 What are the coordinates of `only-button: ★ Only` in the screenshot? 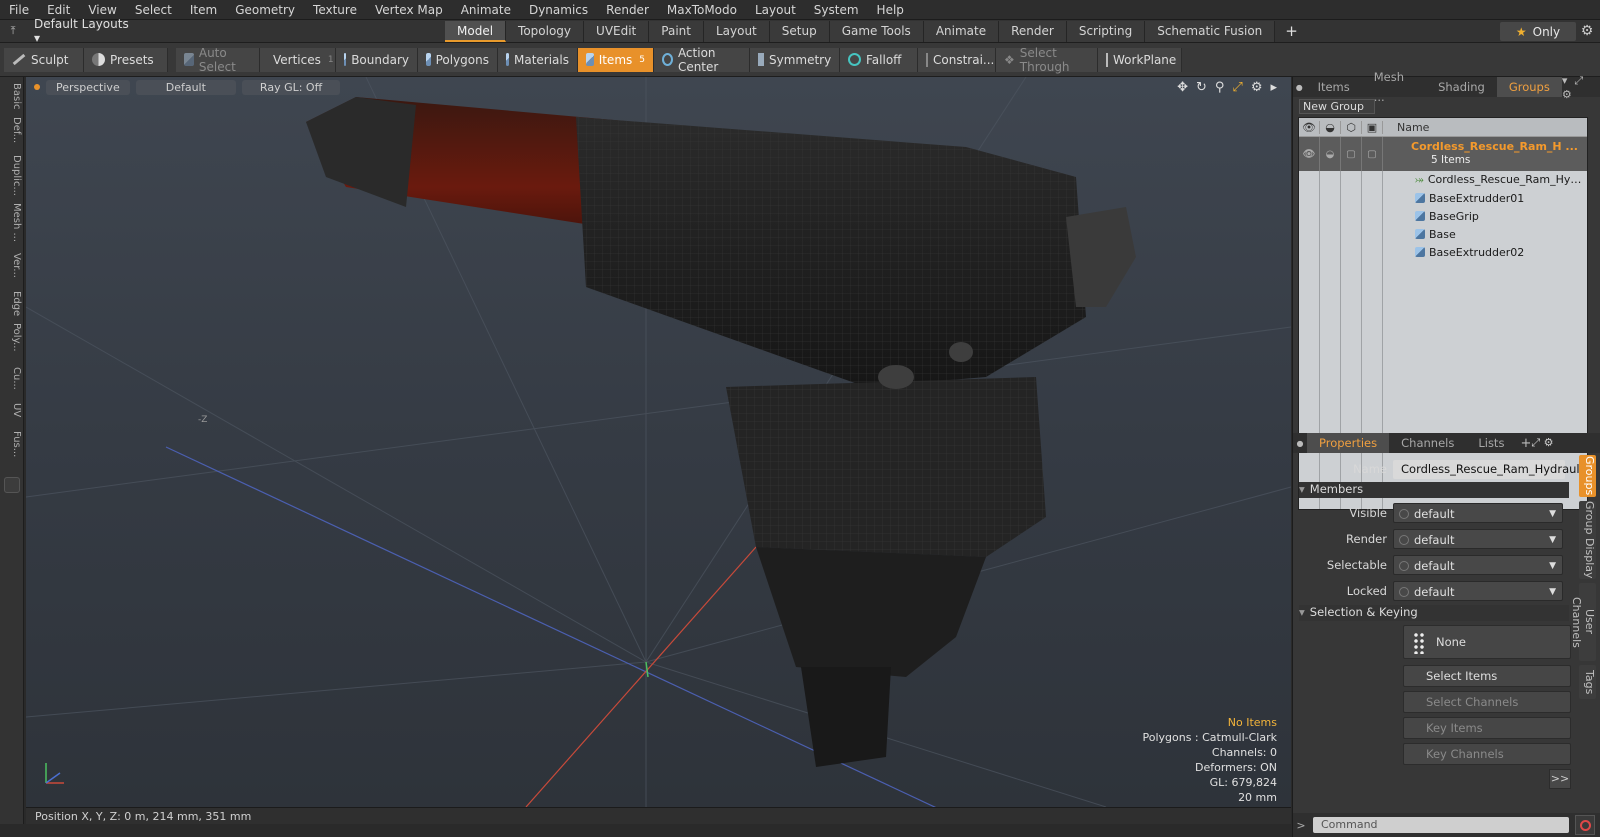 It's located at (1538, 31).